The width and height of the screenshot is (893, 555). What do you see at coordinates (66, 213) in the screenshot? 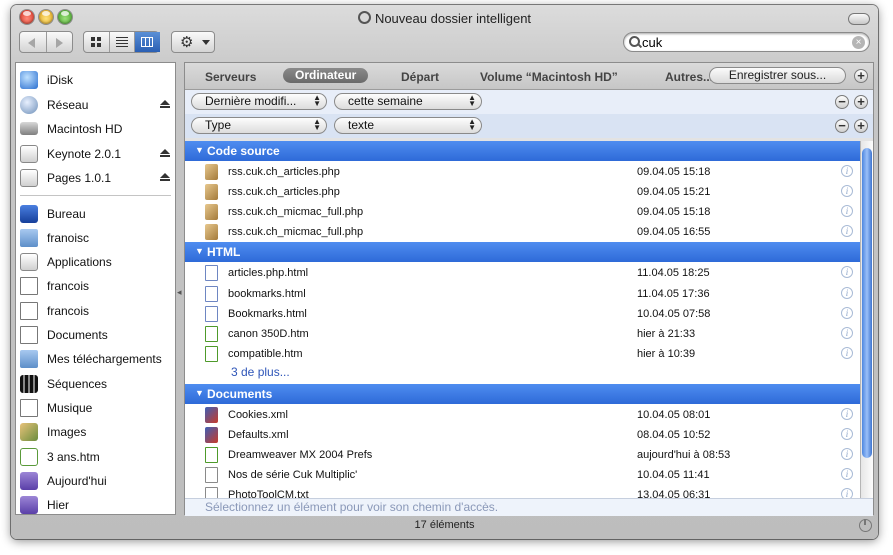
I see `sidebar-item-label: Bureau` at bounding box center [66, 213].